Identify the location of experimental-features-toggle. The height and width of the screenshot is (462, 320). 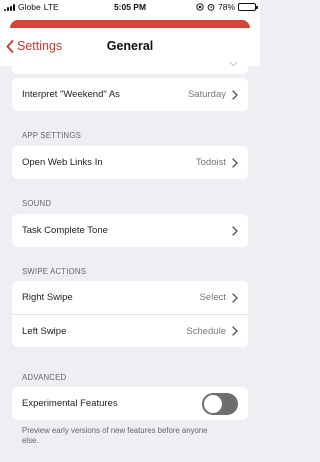
(220, 403).